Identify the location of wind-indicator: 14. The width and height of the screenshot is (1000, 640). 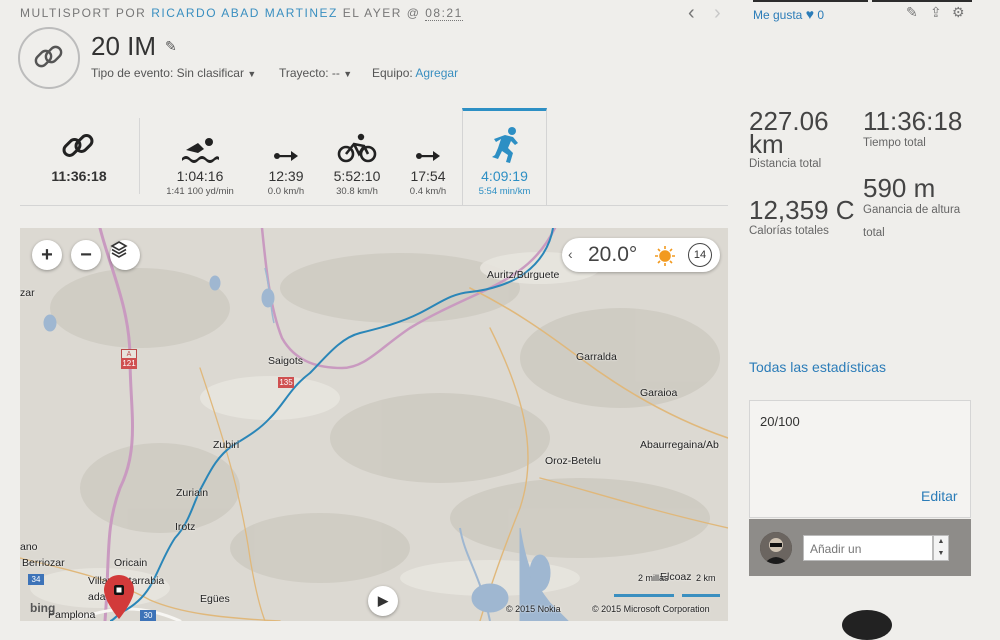
(700, 255).